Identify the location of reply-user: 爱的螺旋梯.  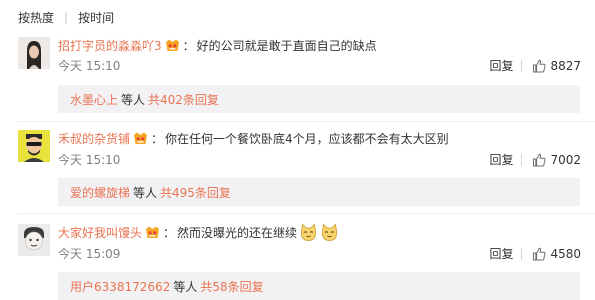
(100, 192).